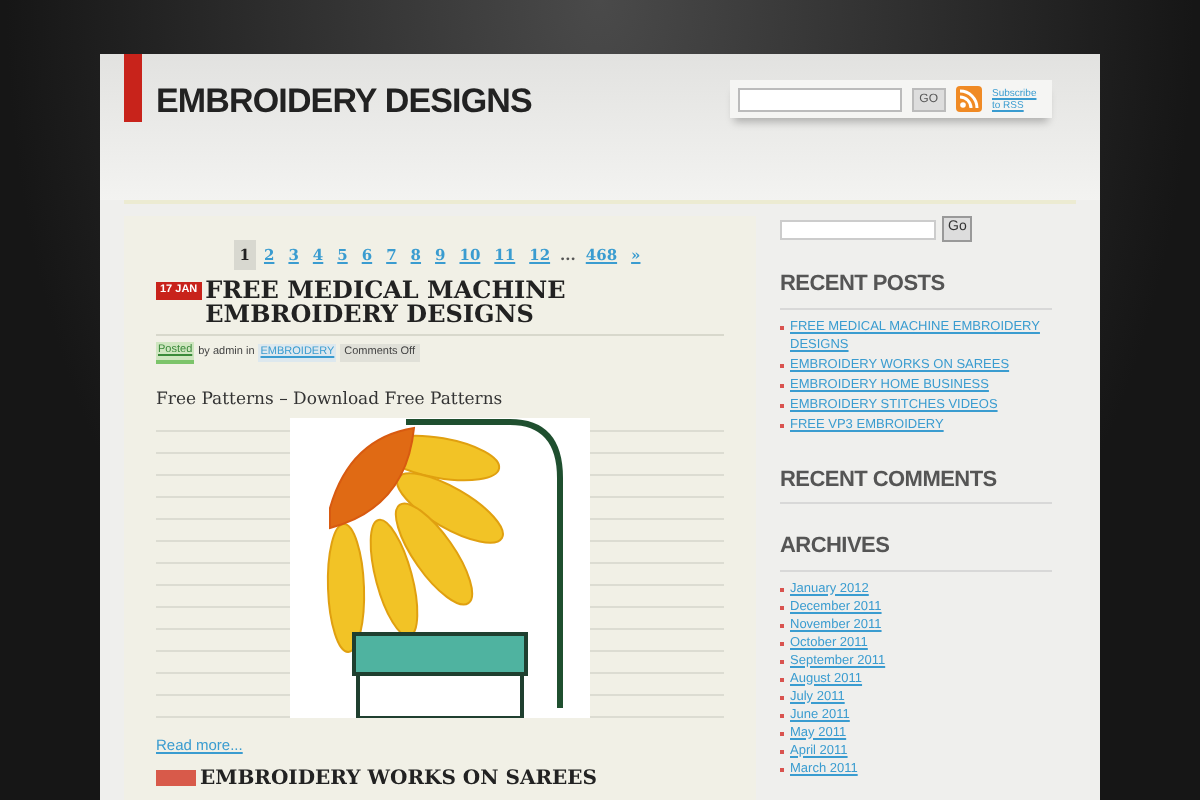  Describe the element at coordinates (133, 88) in the screenshot. I see `ribbon-icon` at that location.